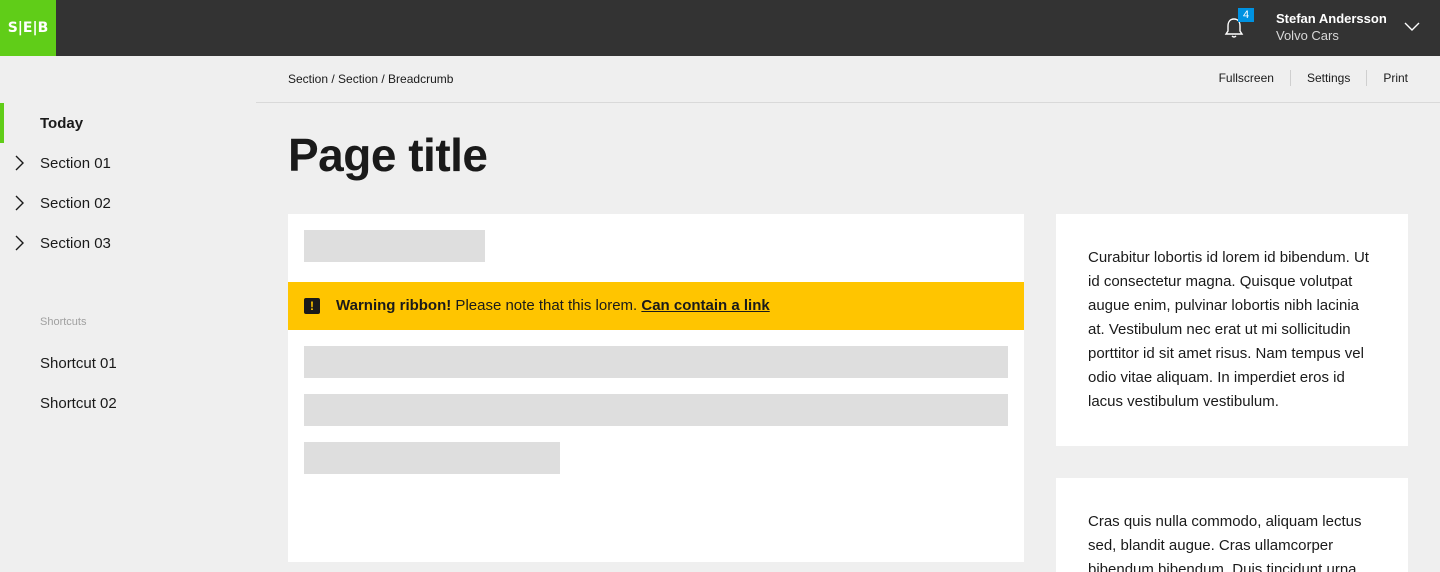 Image resolution: width=1440 pixels, height=572 pixels. I want to click on fullscreen-button: Fullscreen, so click(1254, 78).